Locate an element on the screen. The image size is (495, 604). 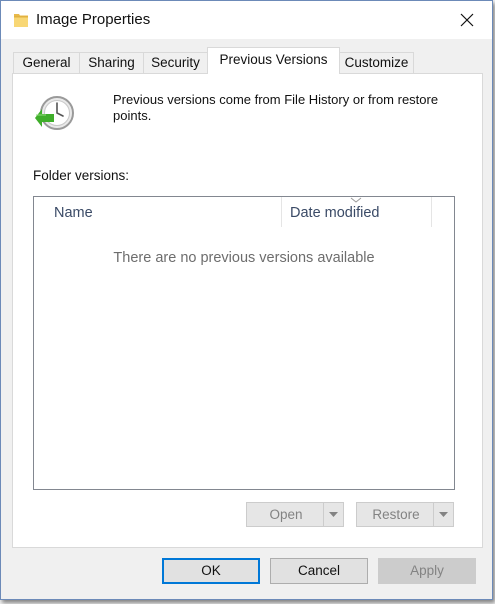
tab-sharing: Sharing is located at coordinates (111, 62).